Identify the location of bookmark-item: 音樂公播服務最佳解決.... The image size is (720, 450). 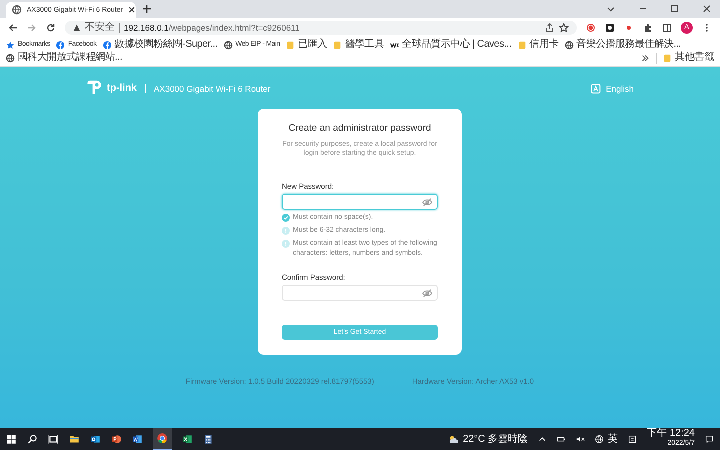
(623, 45).